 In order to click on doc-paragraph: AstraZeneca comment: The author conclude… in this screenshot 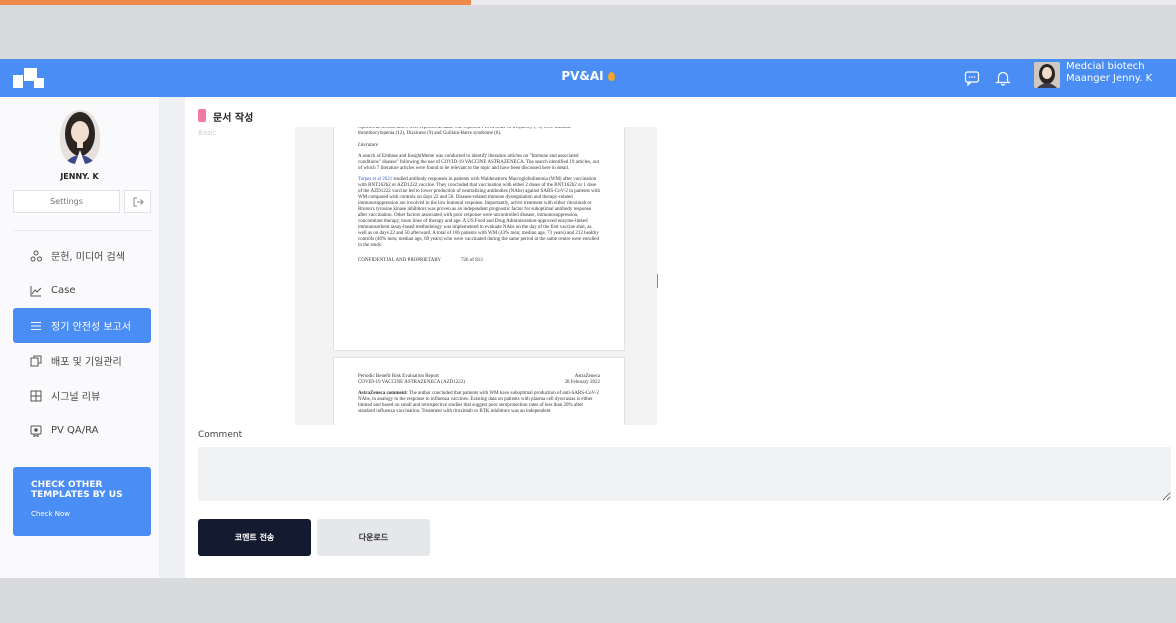, I will do `click(479, 403)`.